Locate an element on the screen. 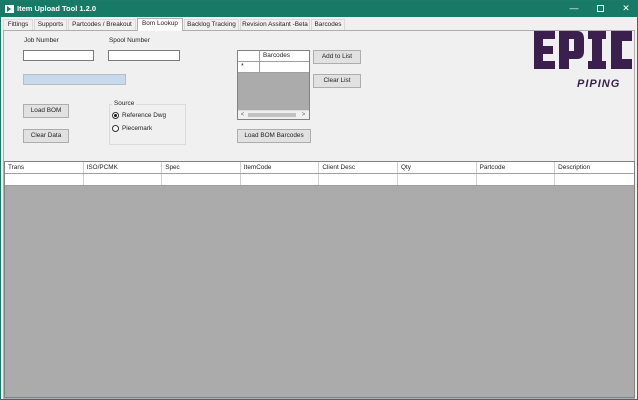 The image size is (638, 400). col-header-spec: Spec is located at coordinates (201, 167).